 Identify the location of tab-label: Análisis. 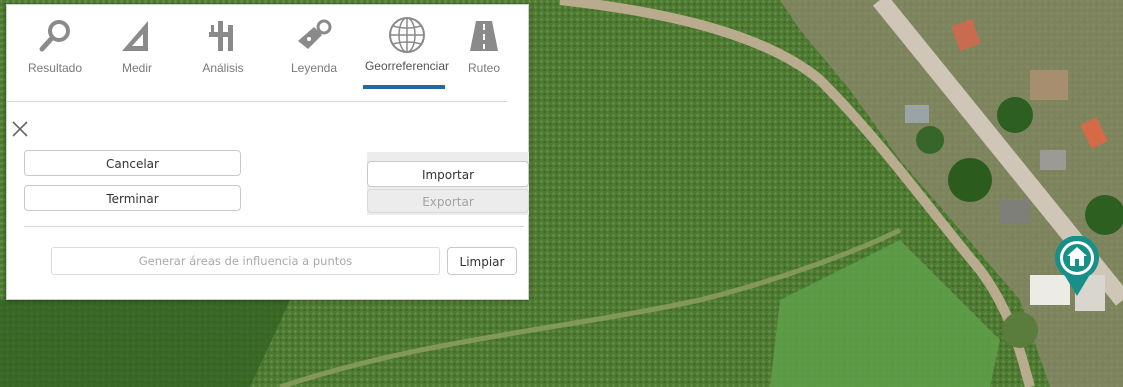
(223, 68).